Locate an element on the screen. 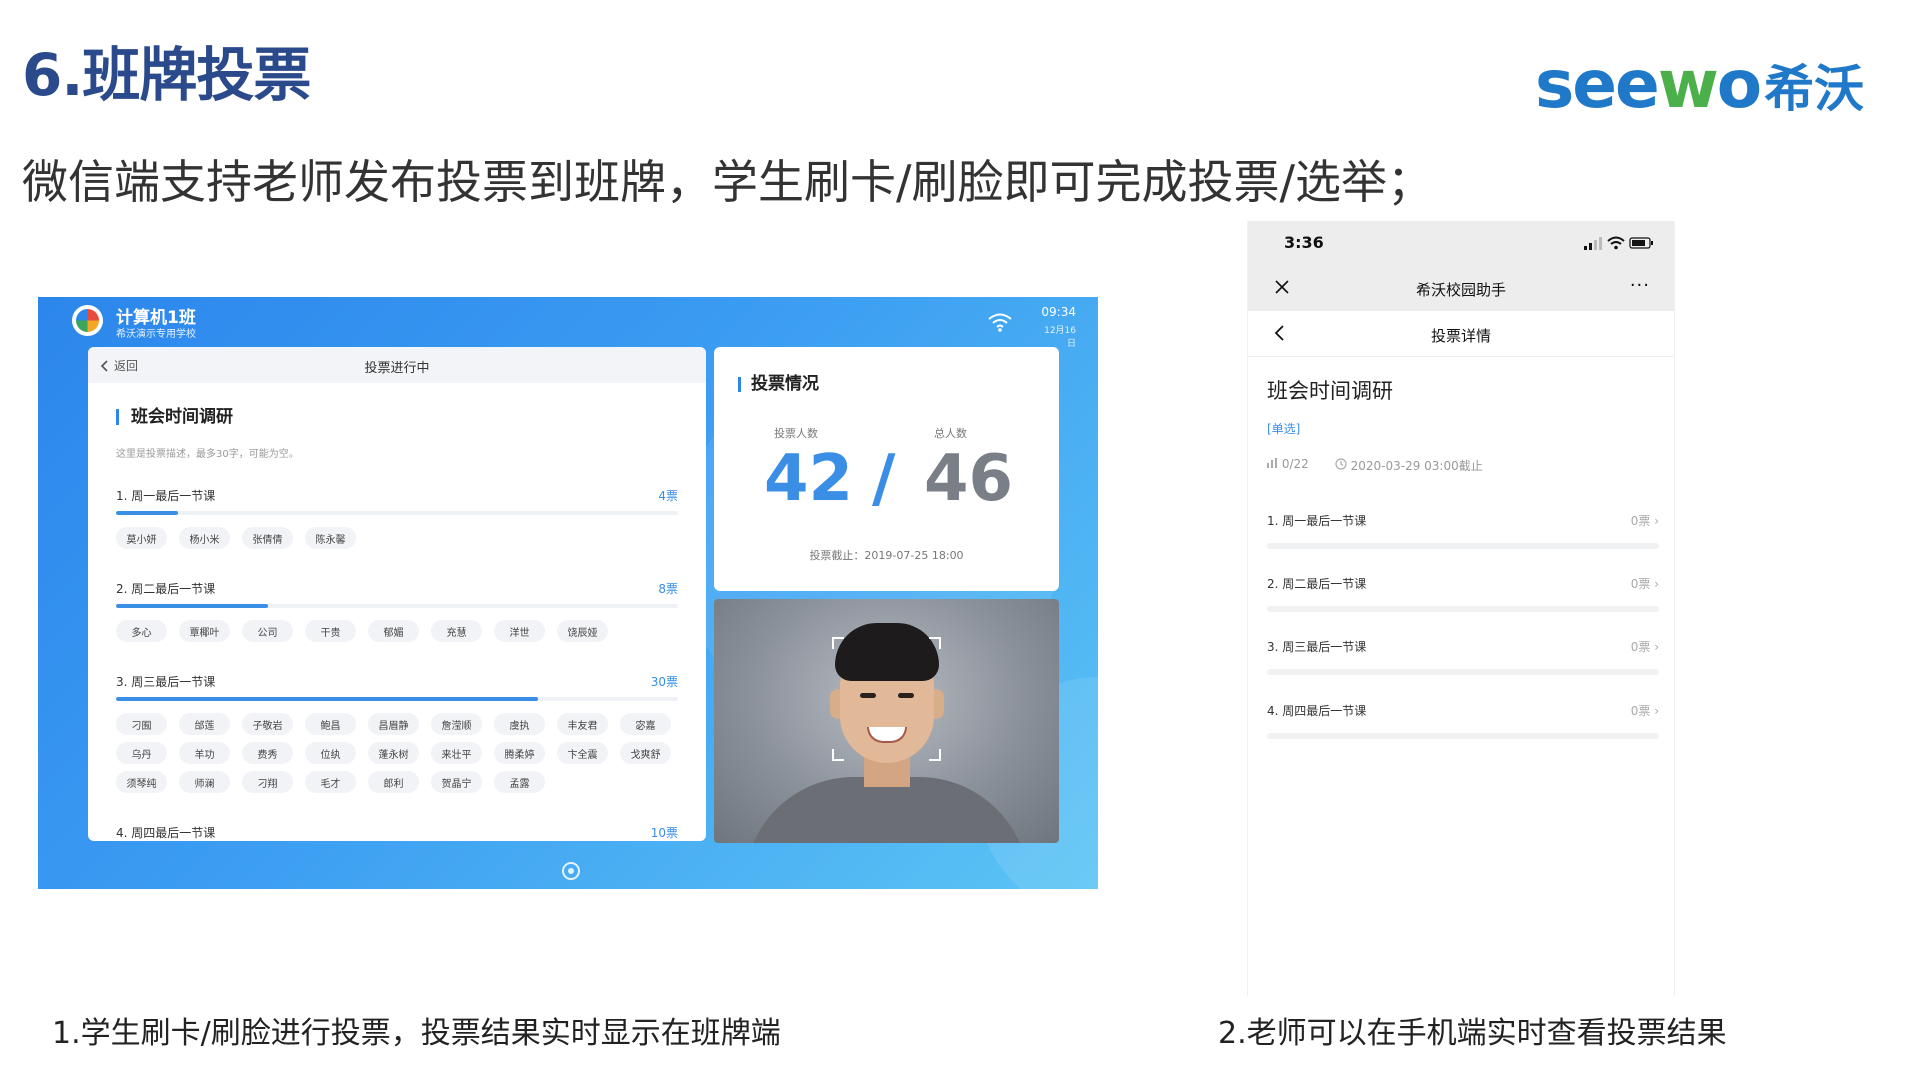  voter-chip: 贺晶宁 is located at coordinates (456, 782).